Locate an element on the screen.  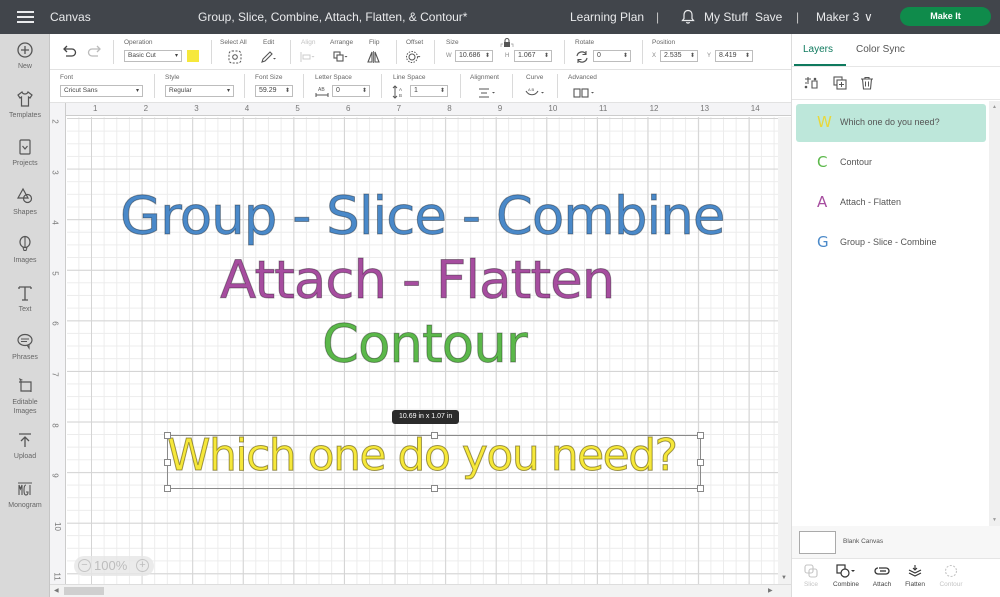
scroll-up-arrow-icon: ▲ is located at coordinates (994, 107).